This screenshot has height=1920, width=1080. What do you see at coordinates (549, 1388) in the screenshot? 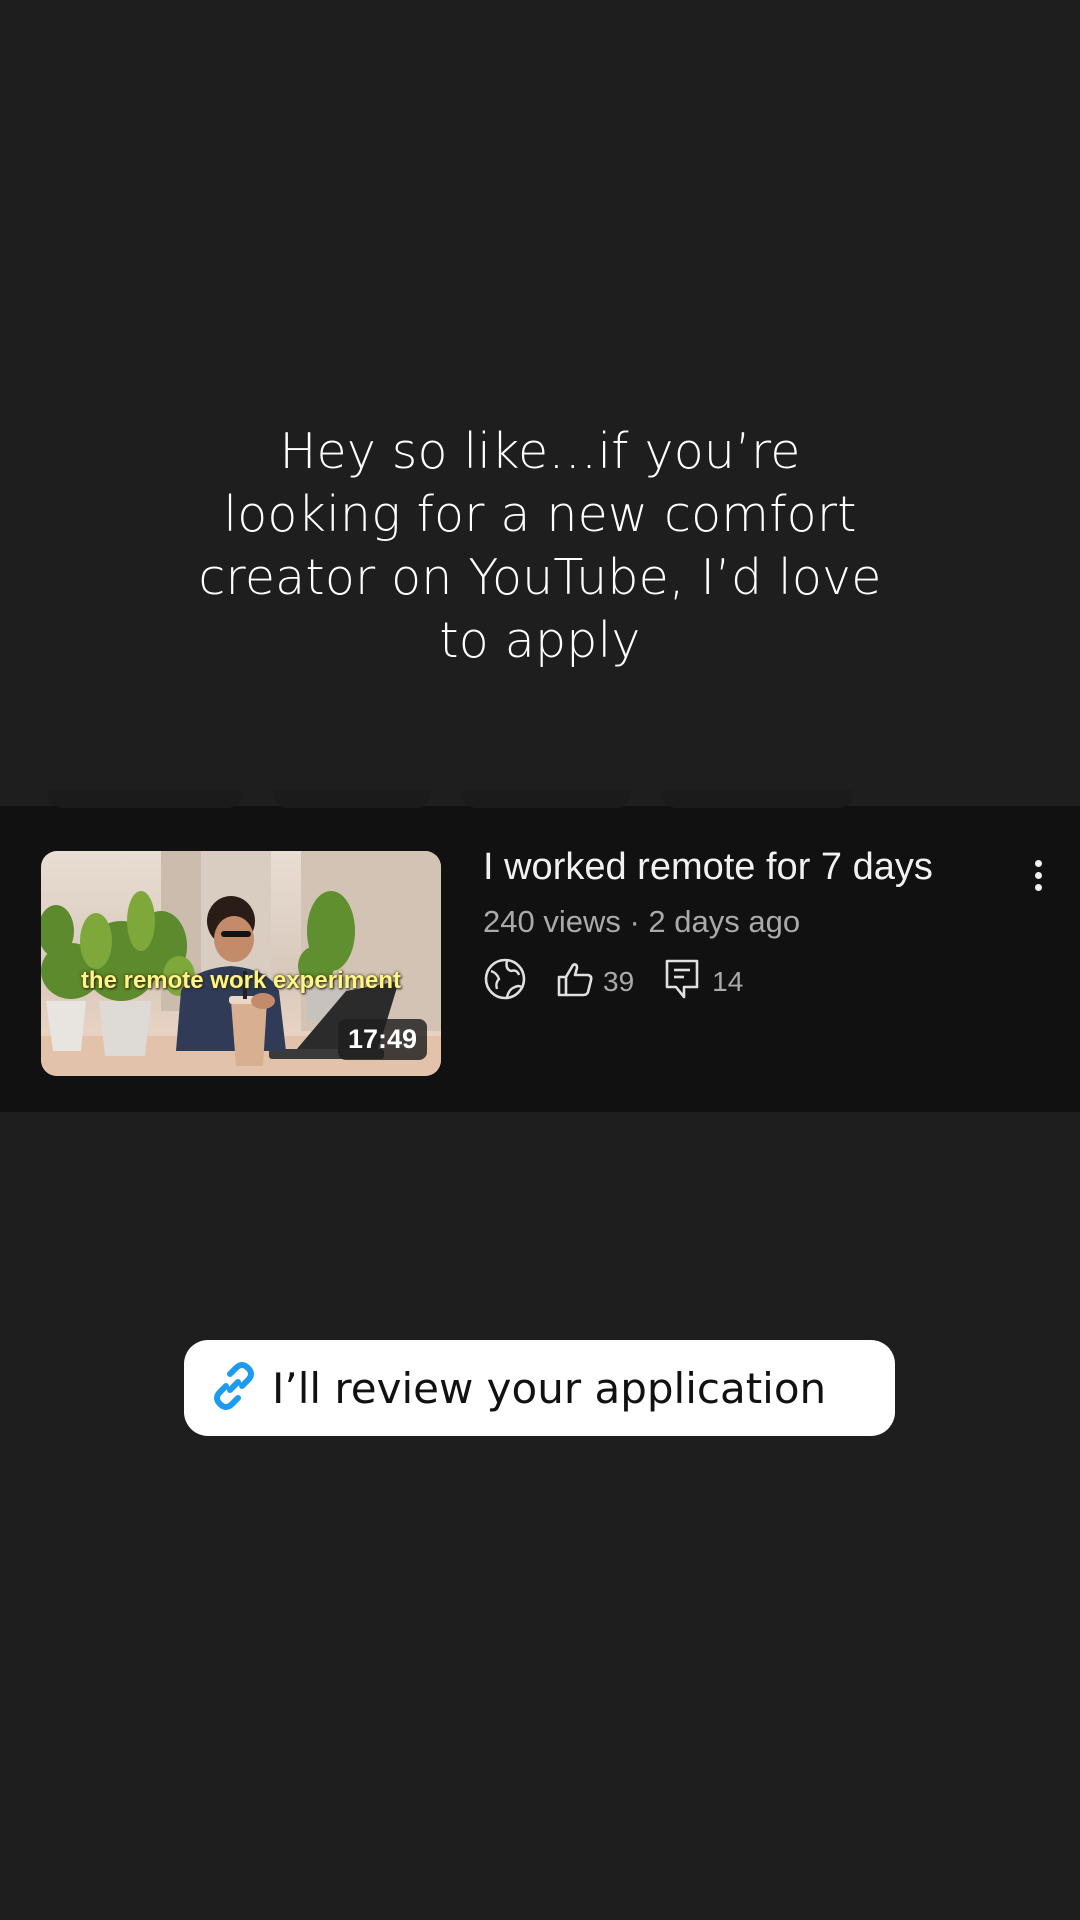
I see `link-sticker-label: I’ll review your application` at bounding box center [549, 1388].